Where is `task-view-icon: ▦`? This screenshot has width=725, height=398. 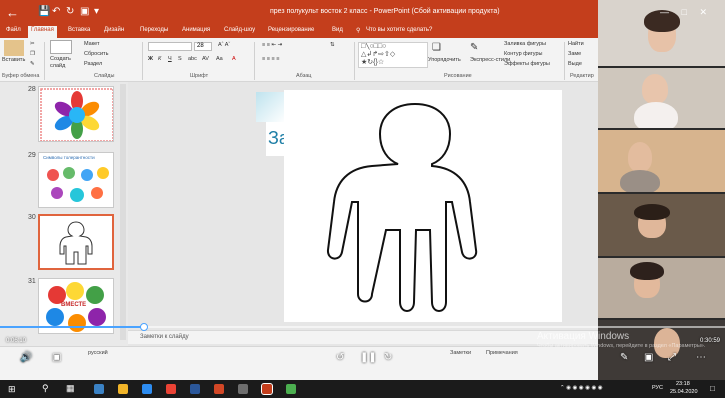 task-view-icon: ▦ is located at coordinates (70, 388).